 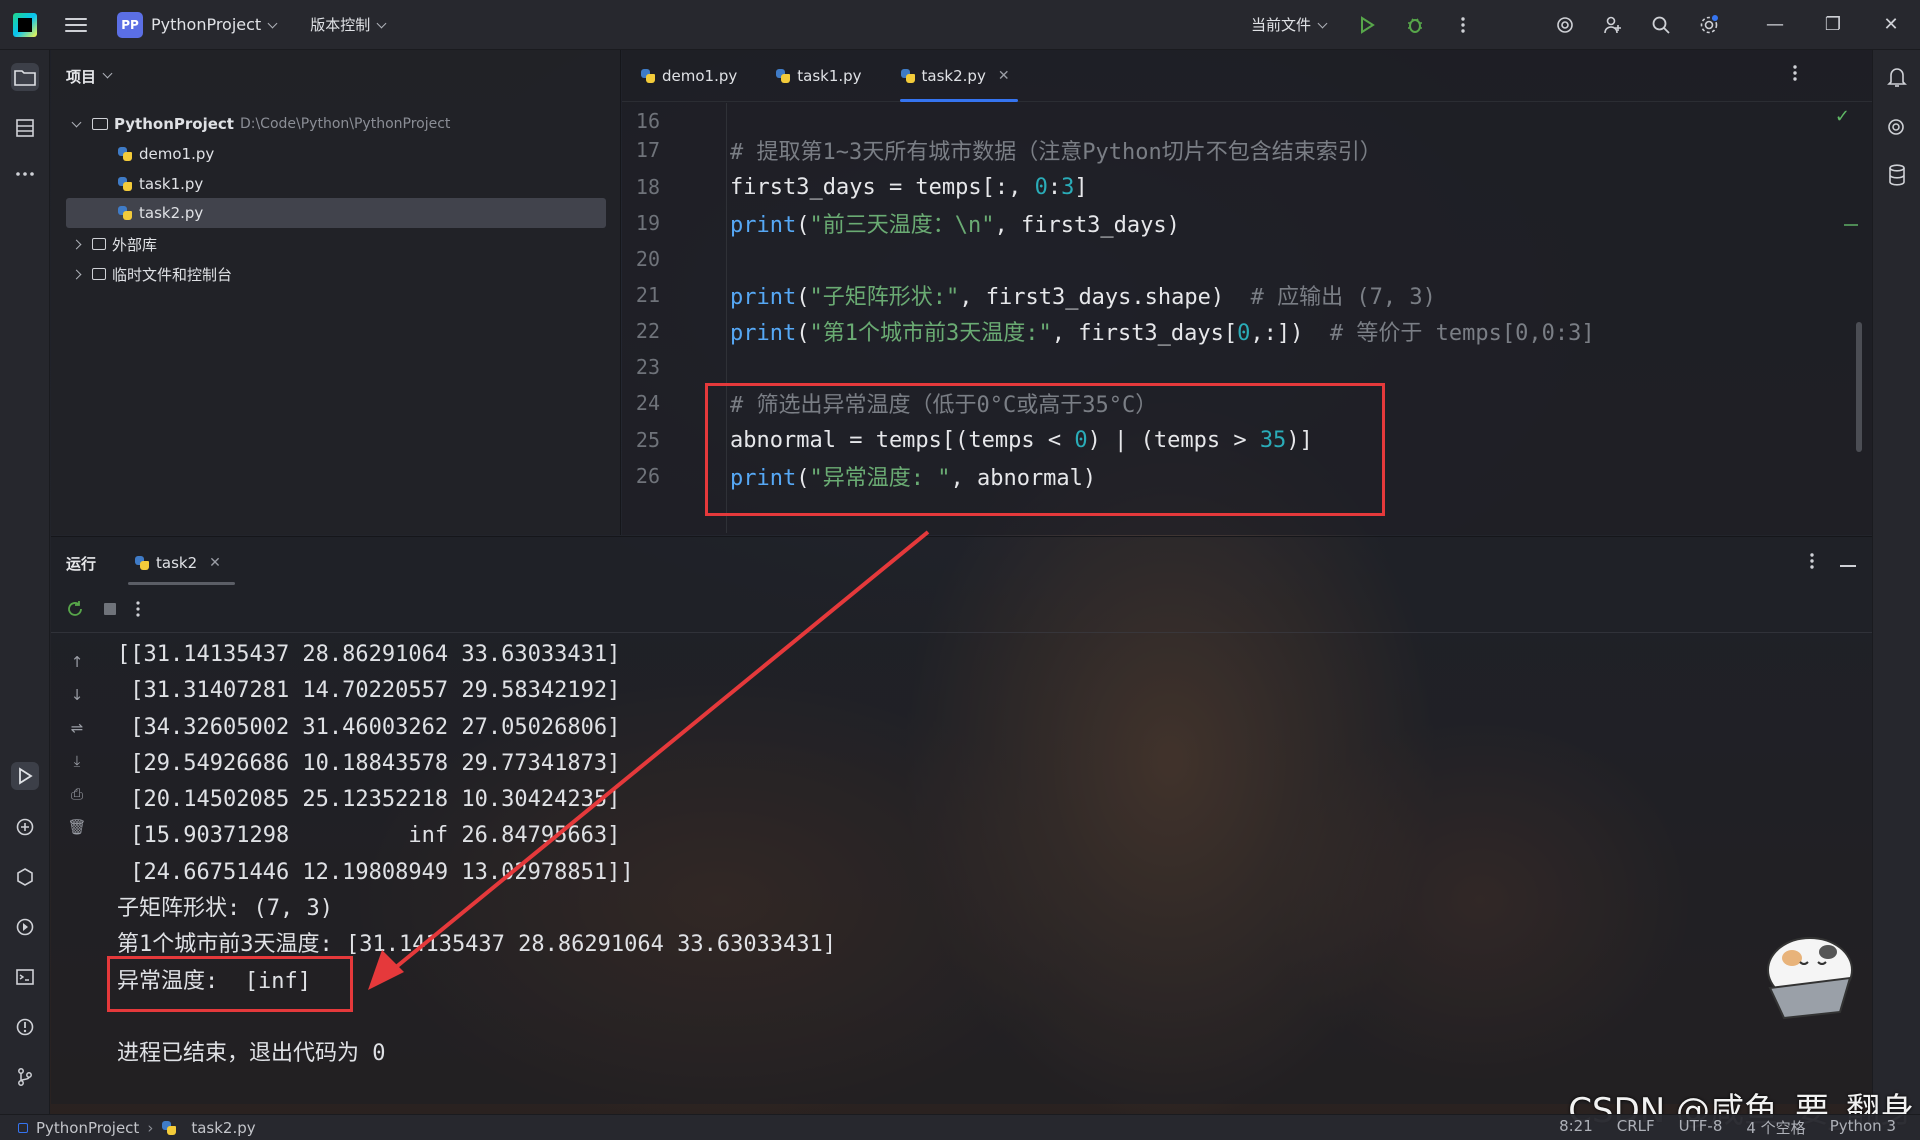 I want to click on terminal-icon, so click(x=25, y=977).